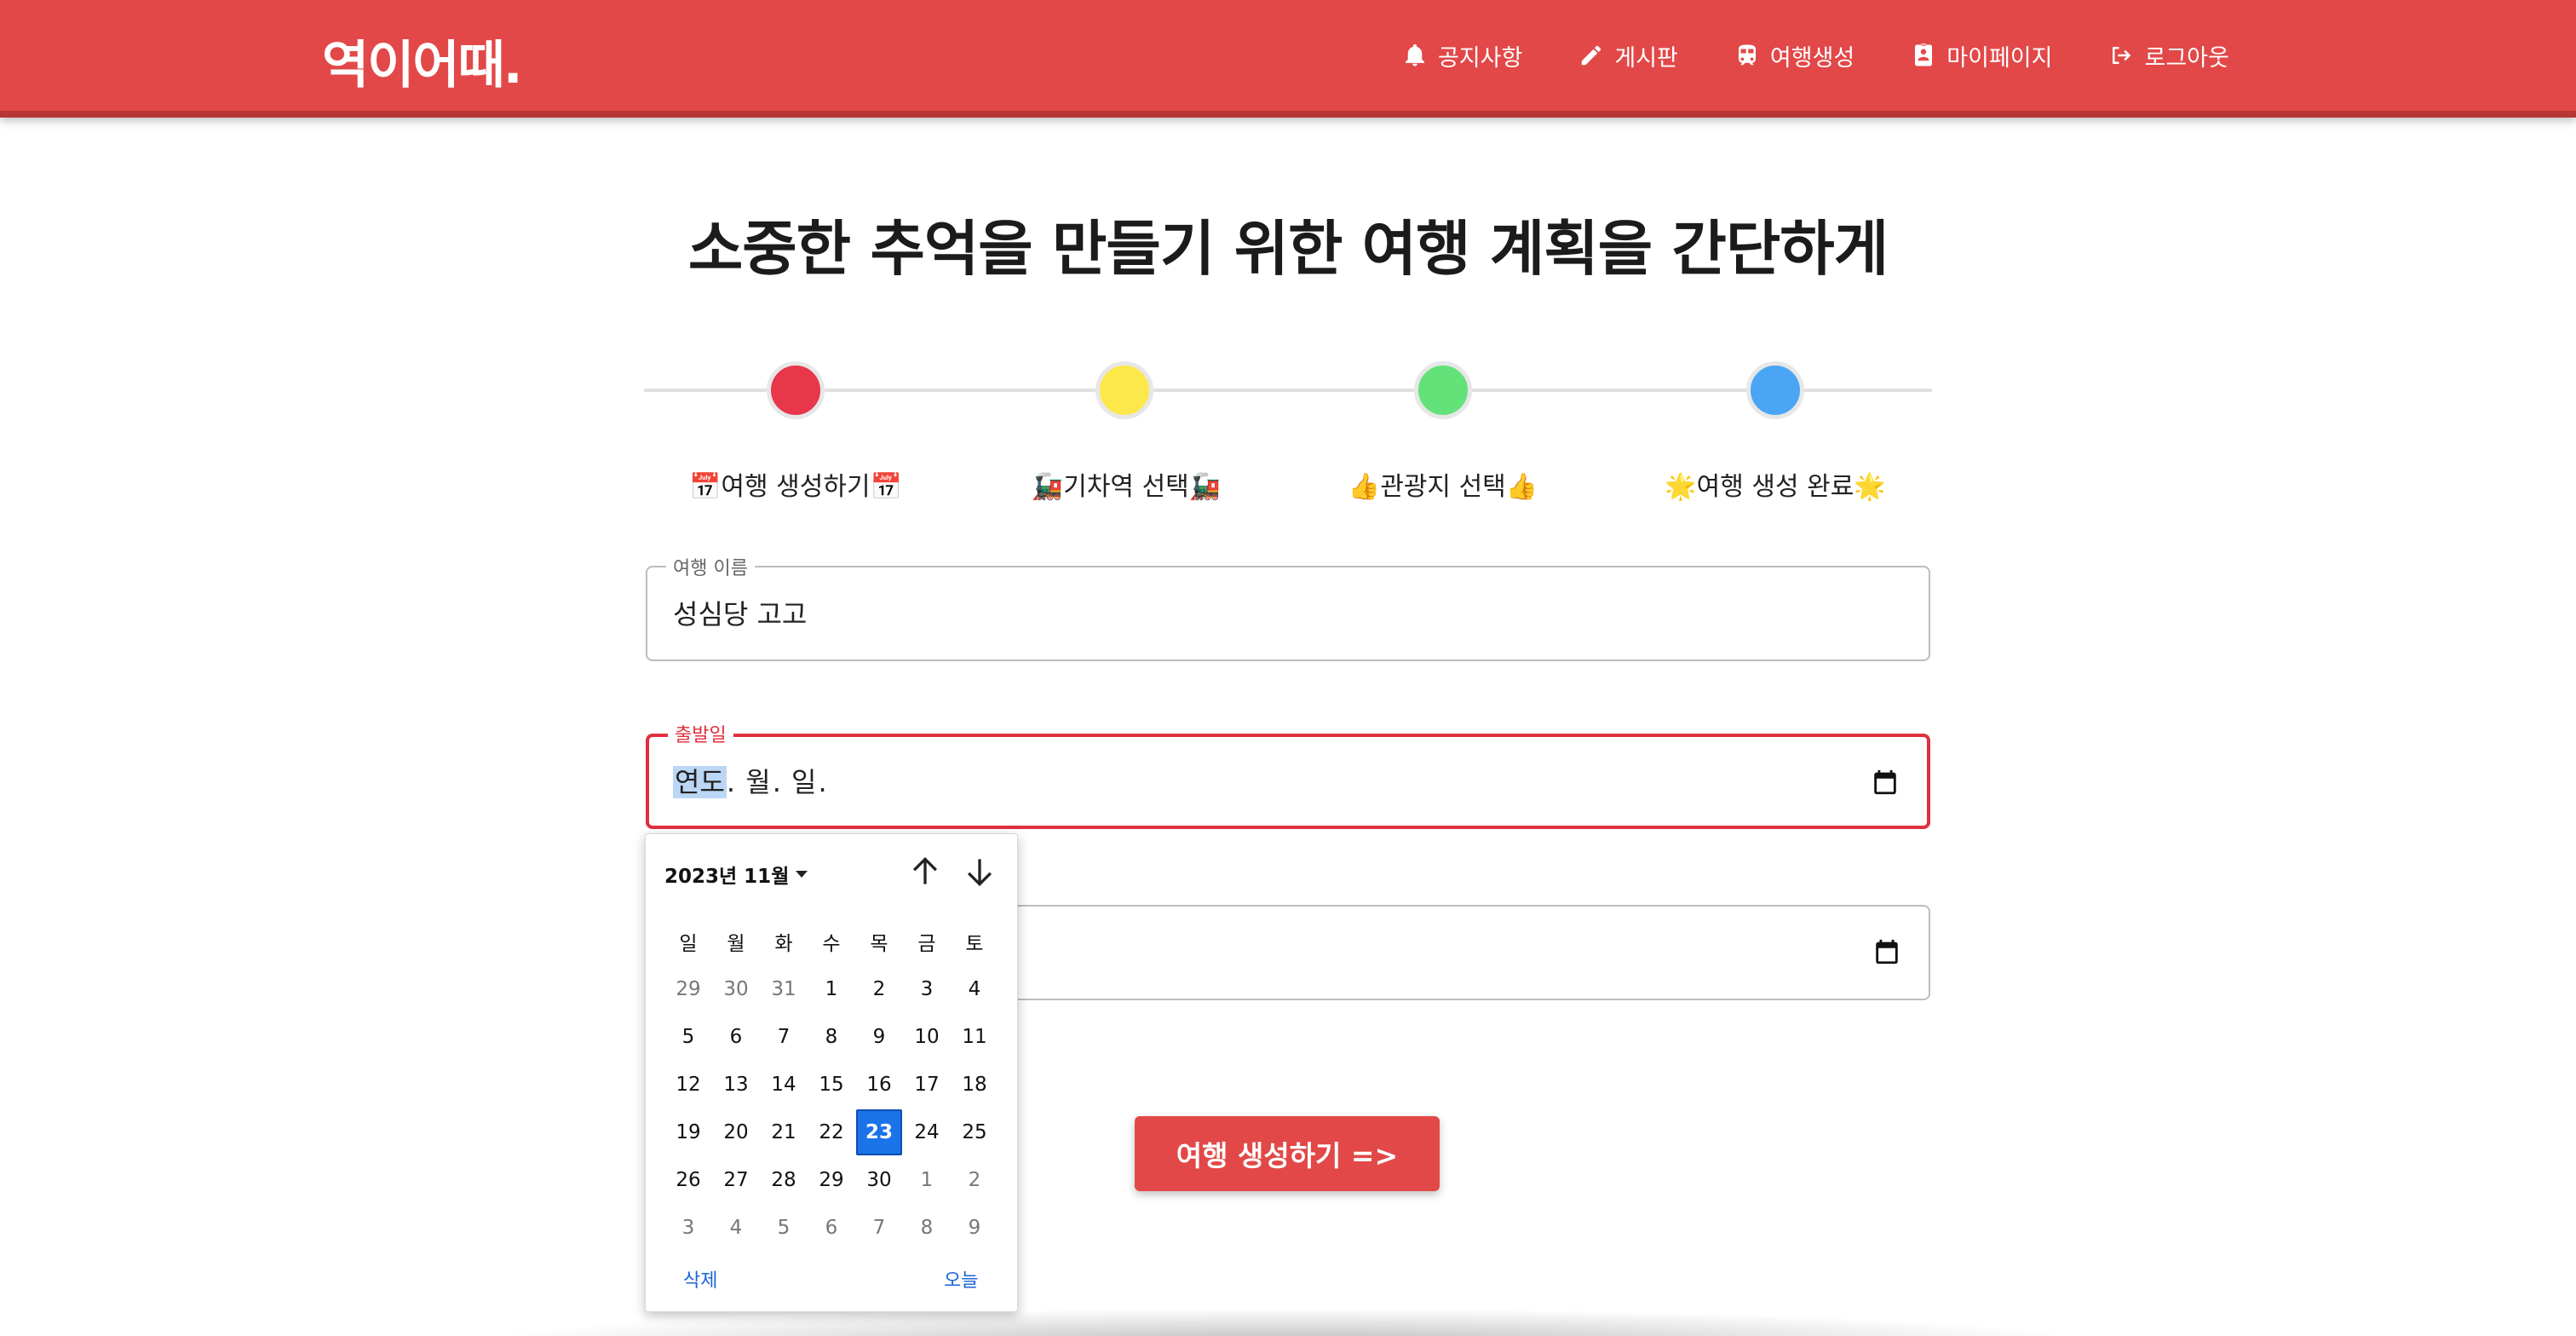 This screenshot has height=1336, width=2576. Describe the element at coordinates (784, 944) in the screenshot. I see `weekday-header: 화` at that location.